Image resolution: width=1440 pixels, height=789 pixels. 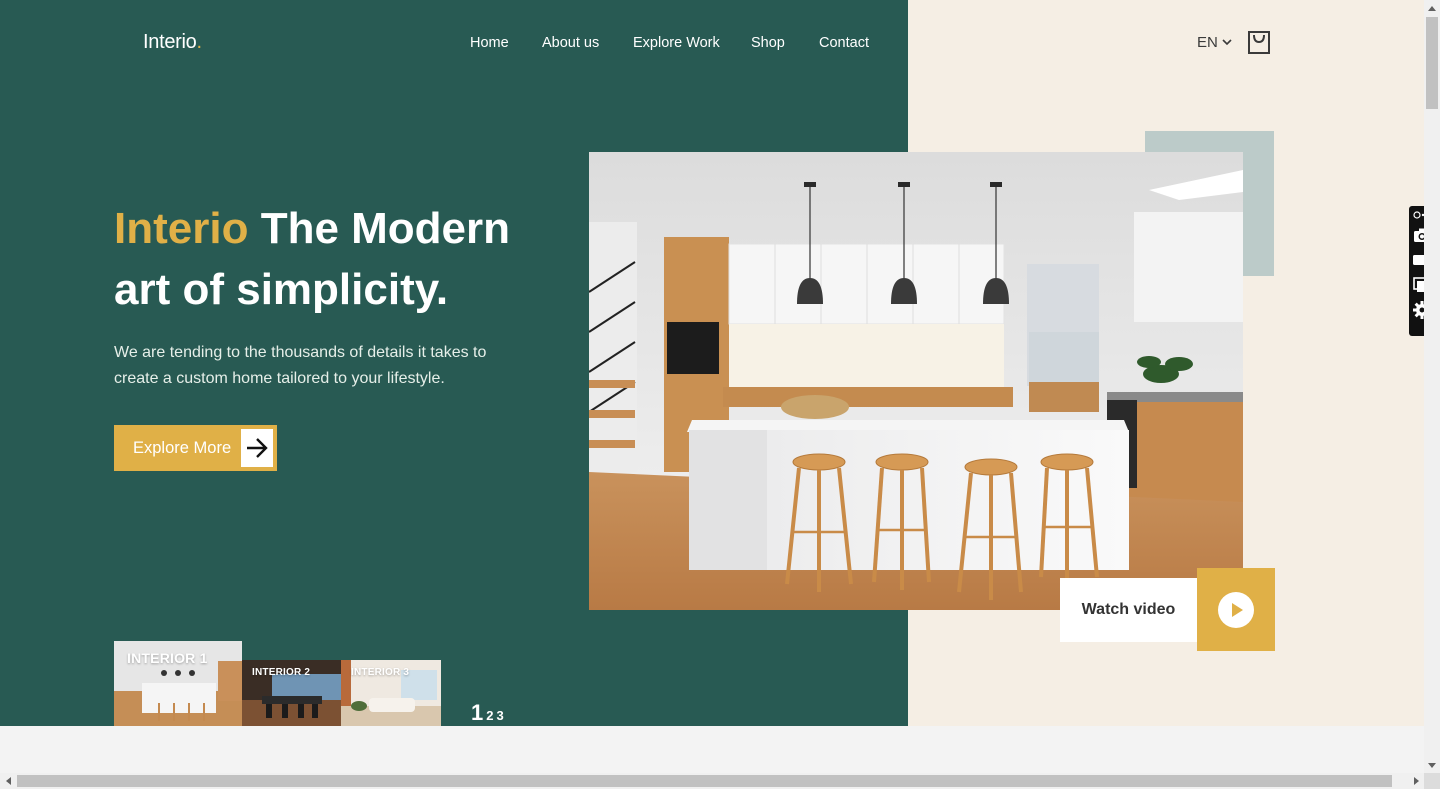 What do you see at coordinates (391, 693) in the screenshot?
I see `interior-thumbnail-3: INTERIOR 3` at bounding box center [391, 693].